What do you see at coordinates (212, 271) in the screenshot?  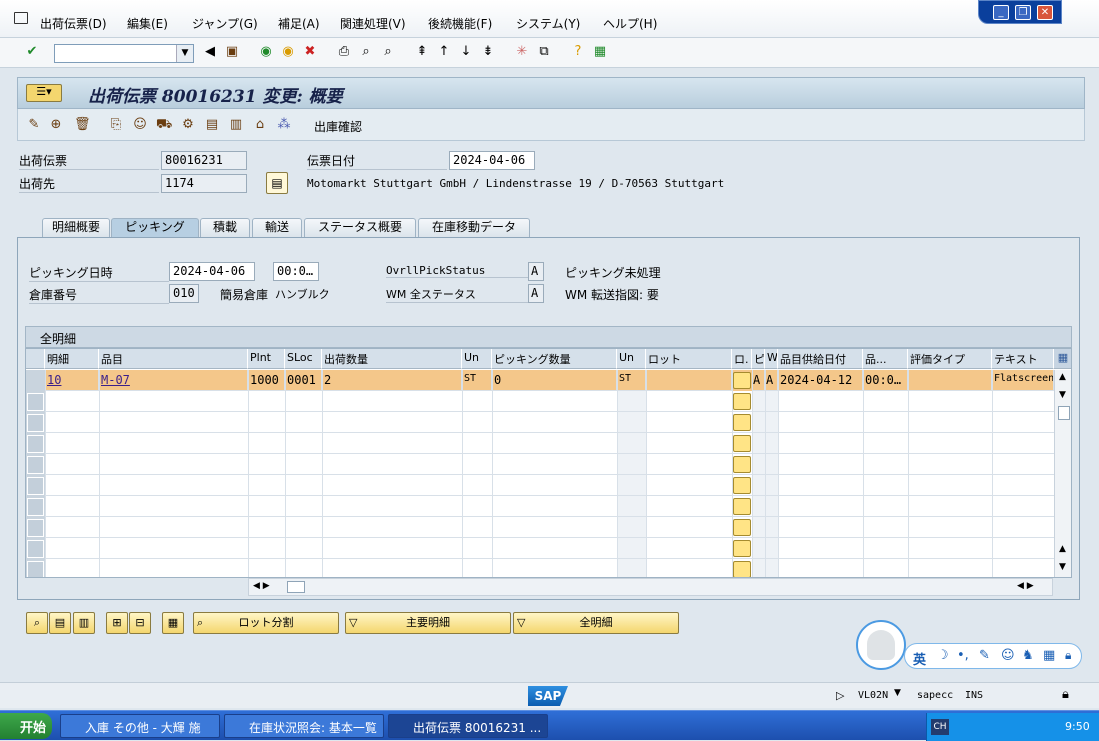 I see `picking-date-field: 2024-04-06` at bounding box center [212, 271].